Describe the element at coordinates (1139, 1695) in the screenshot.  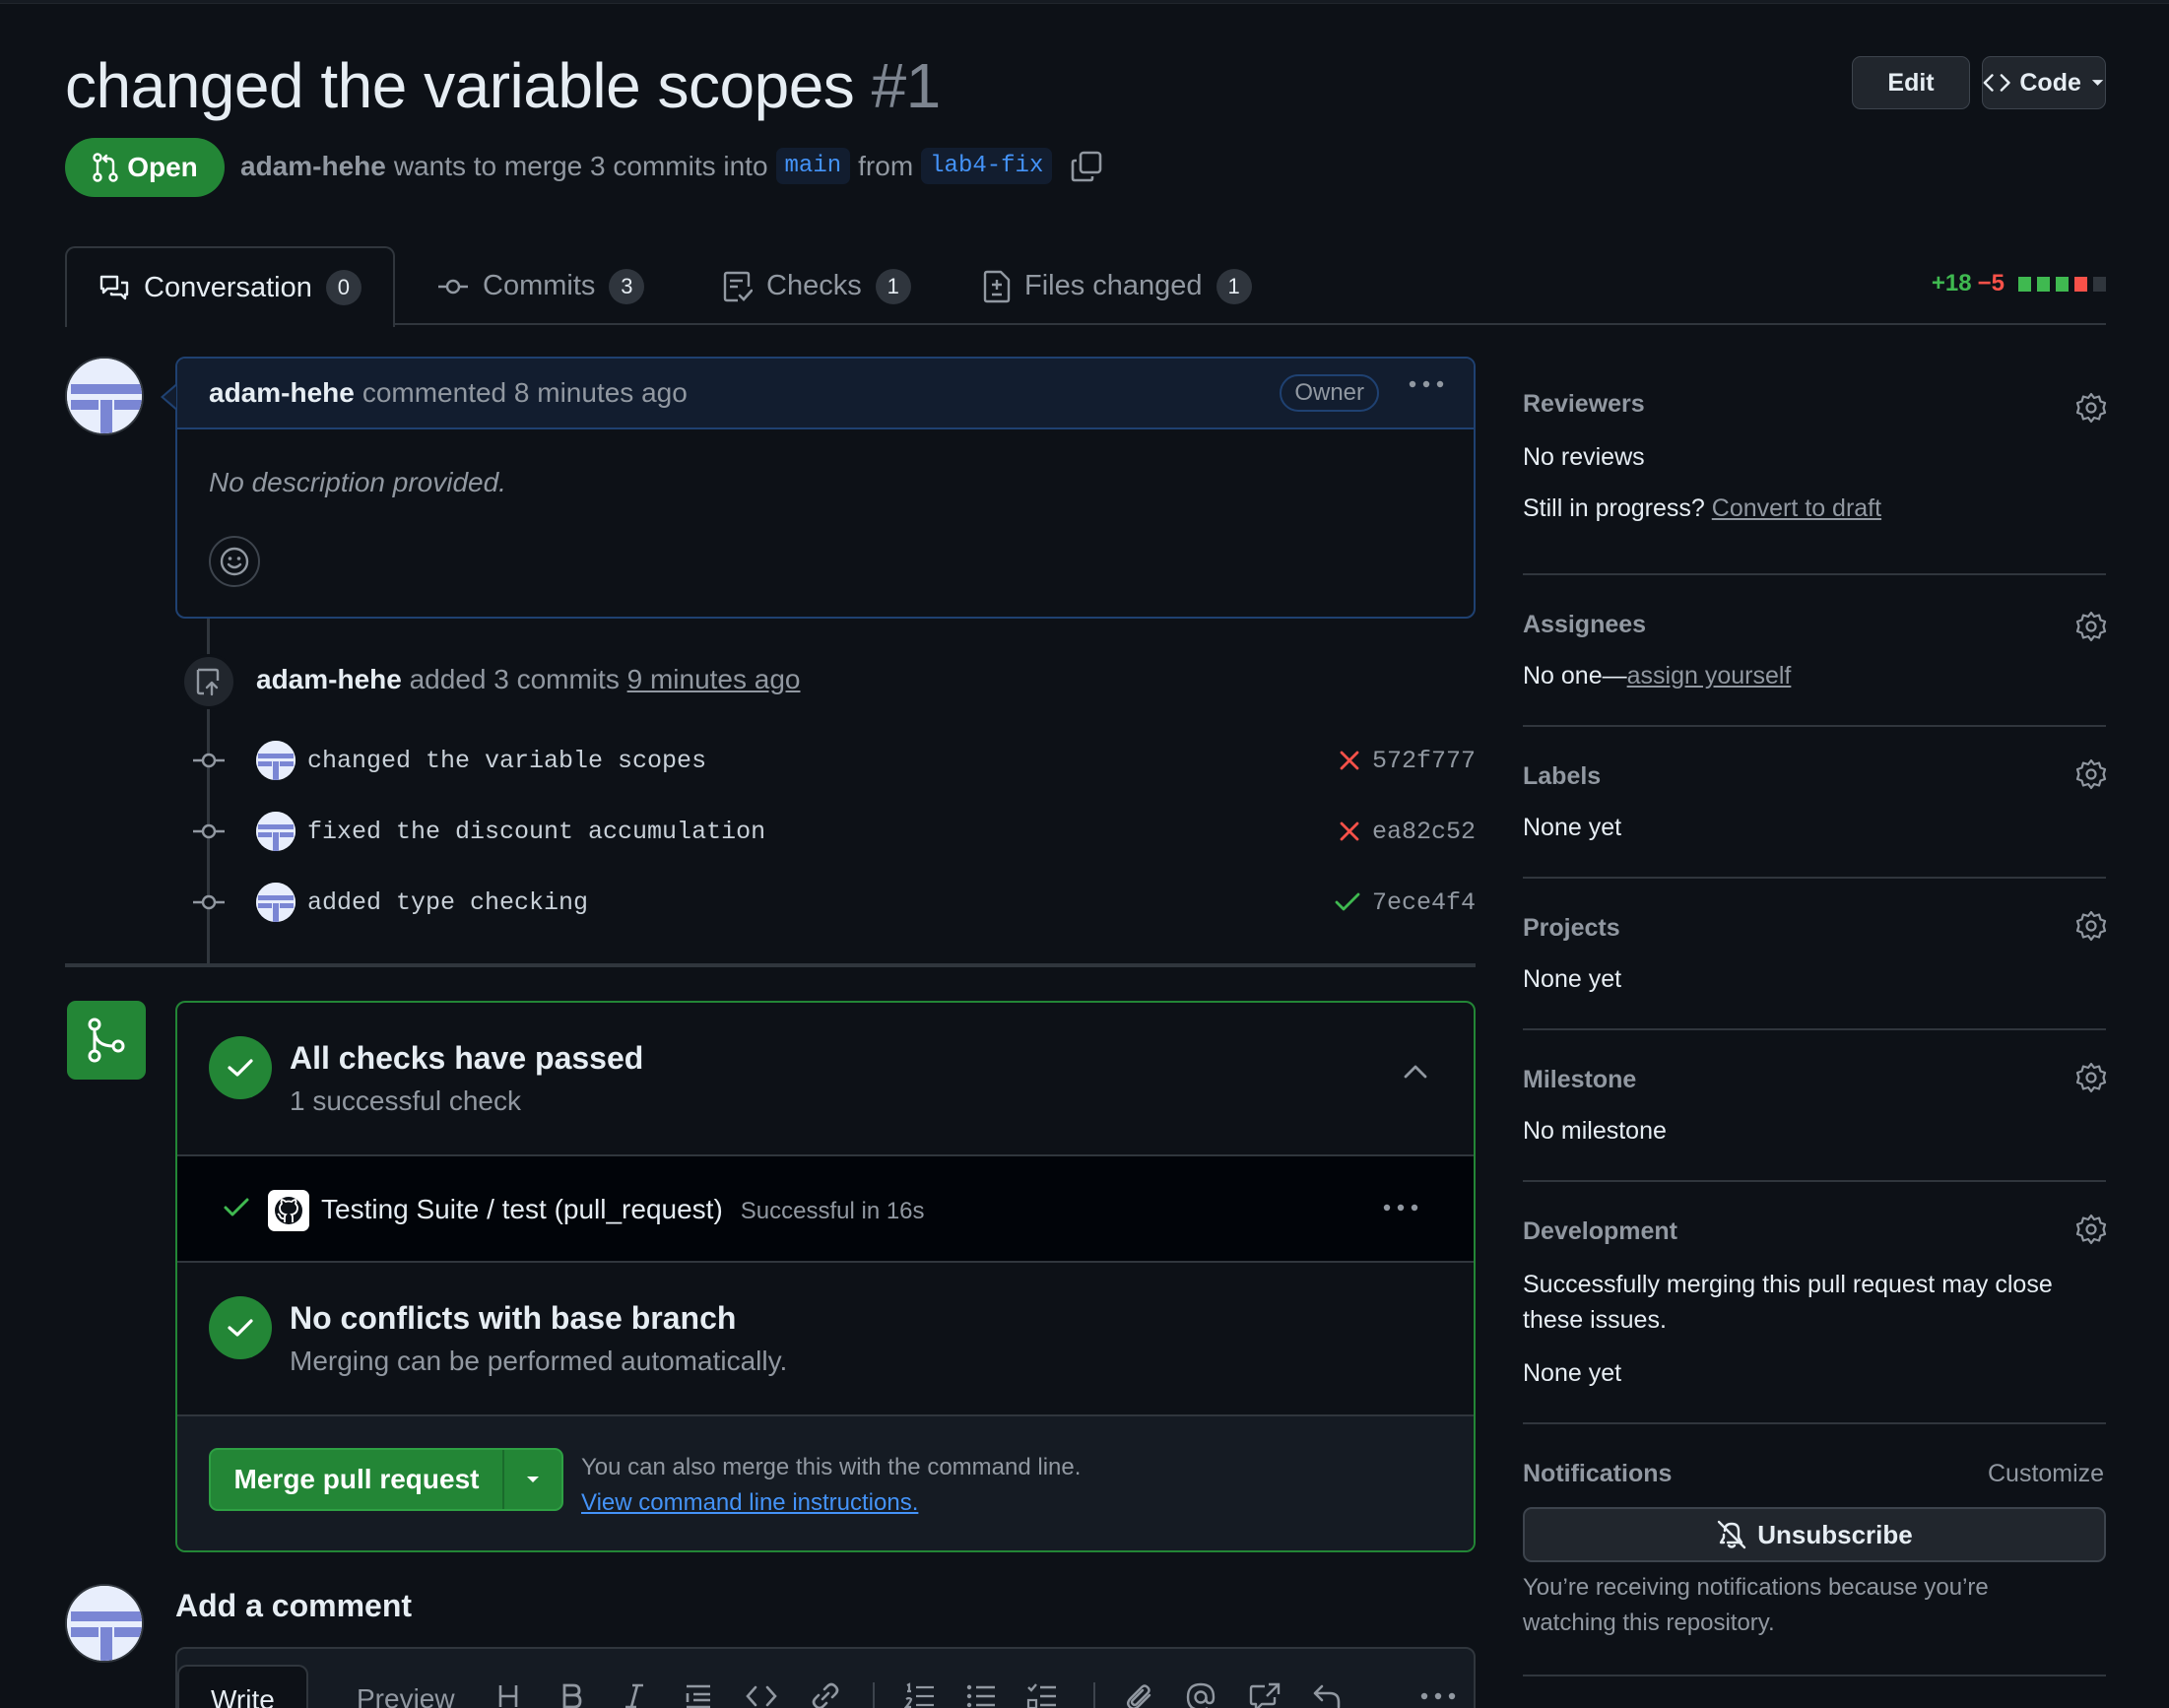
I see `paperclip-icon` at that location.